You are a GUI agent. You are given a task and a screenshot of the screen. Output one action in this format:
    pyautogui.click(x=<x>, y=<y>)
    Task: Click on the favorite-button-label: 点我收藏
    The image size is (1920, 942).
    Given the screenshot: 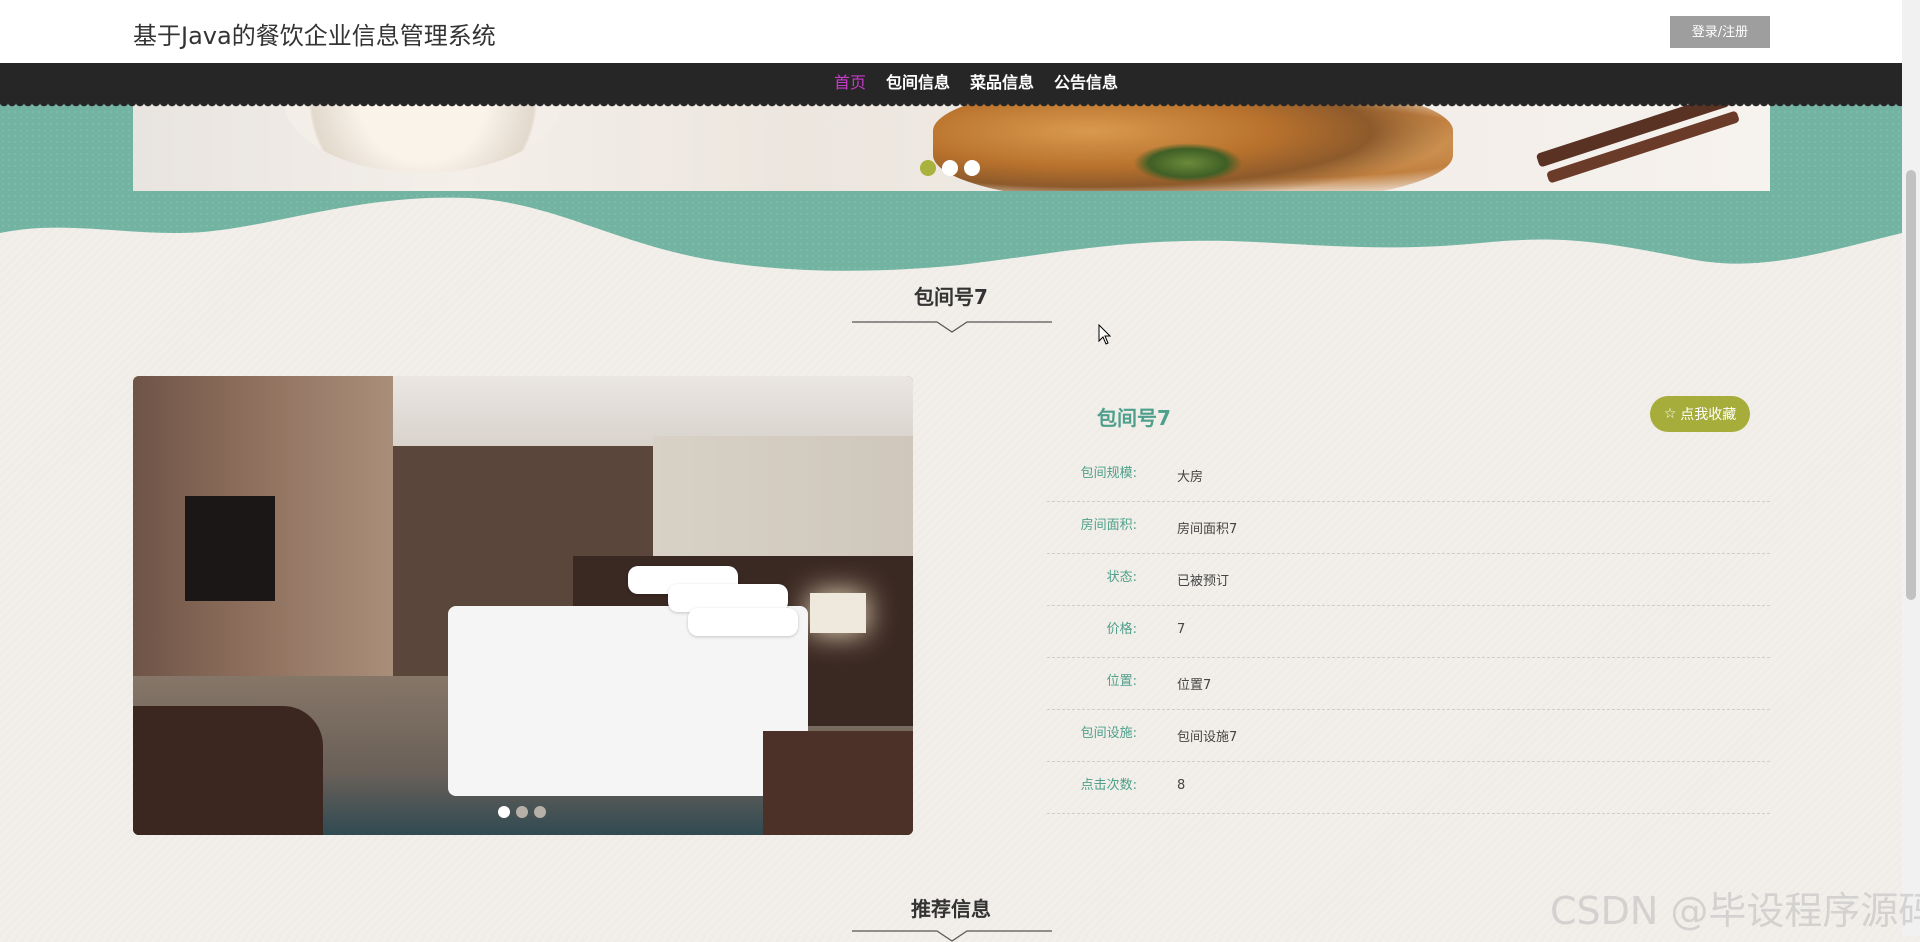 What is the action you would take?
    pyautogui.click(x=1708, y=415)
    